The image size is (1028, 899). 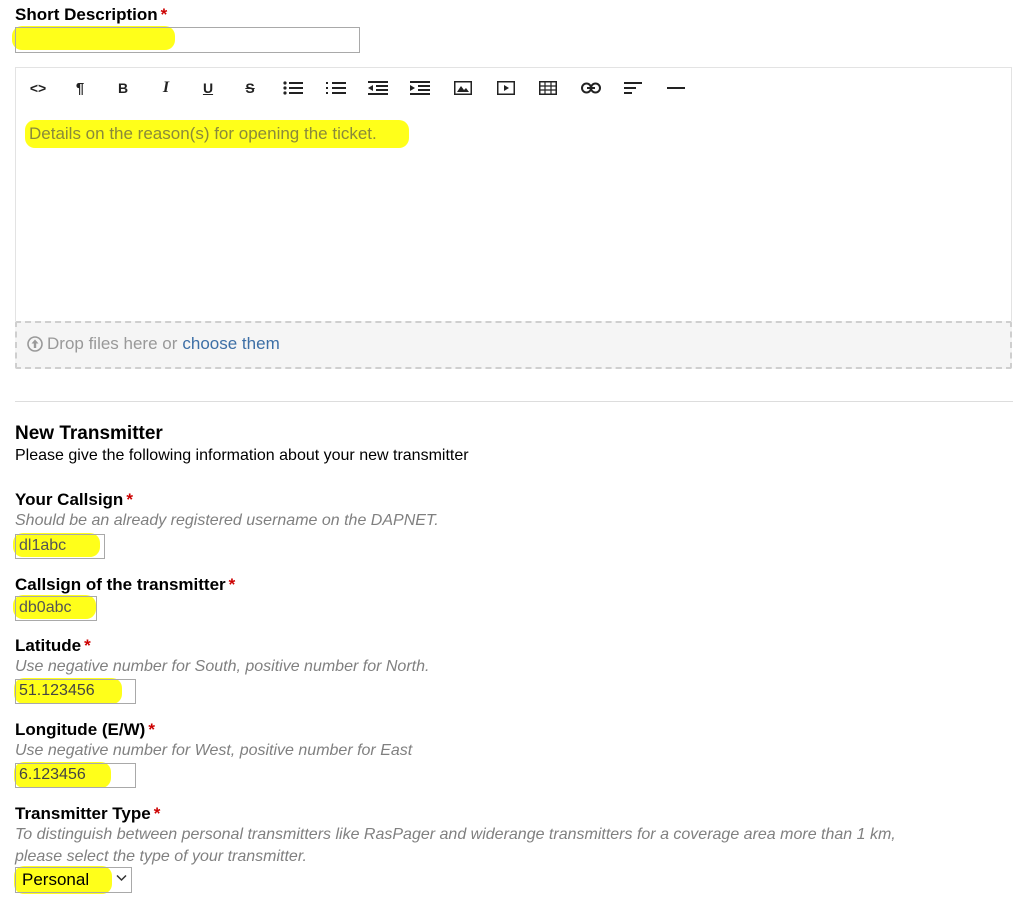 What do you see at coordinates (38, 88) in the screenshot?
I see `code-icon: <>` at bounding box center [38, 88].